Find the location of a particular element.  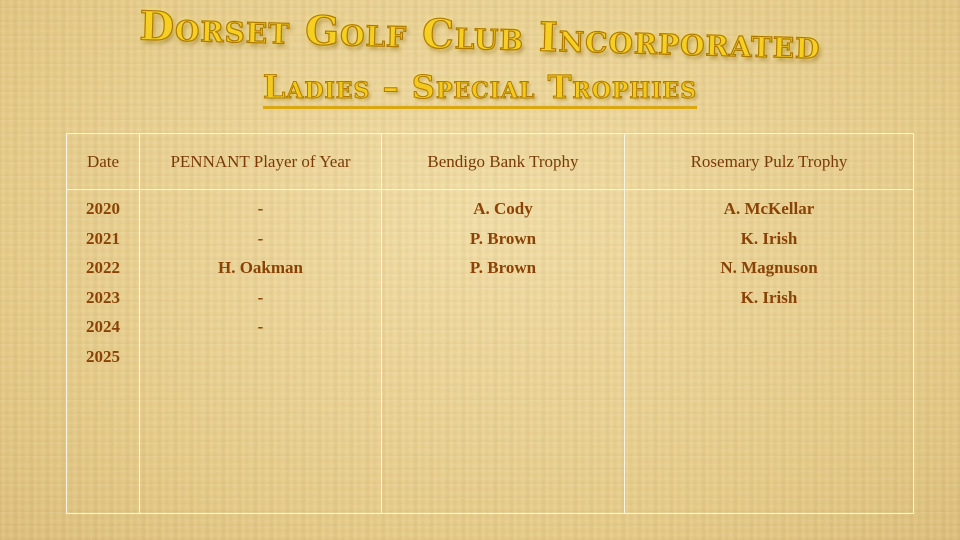

page-title: Dorset Golf Club Incorporated is located at coordinates (480, 35).